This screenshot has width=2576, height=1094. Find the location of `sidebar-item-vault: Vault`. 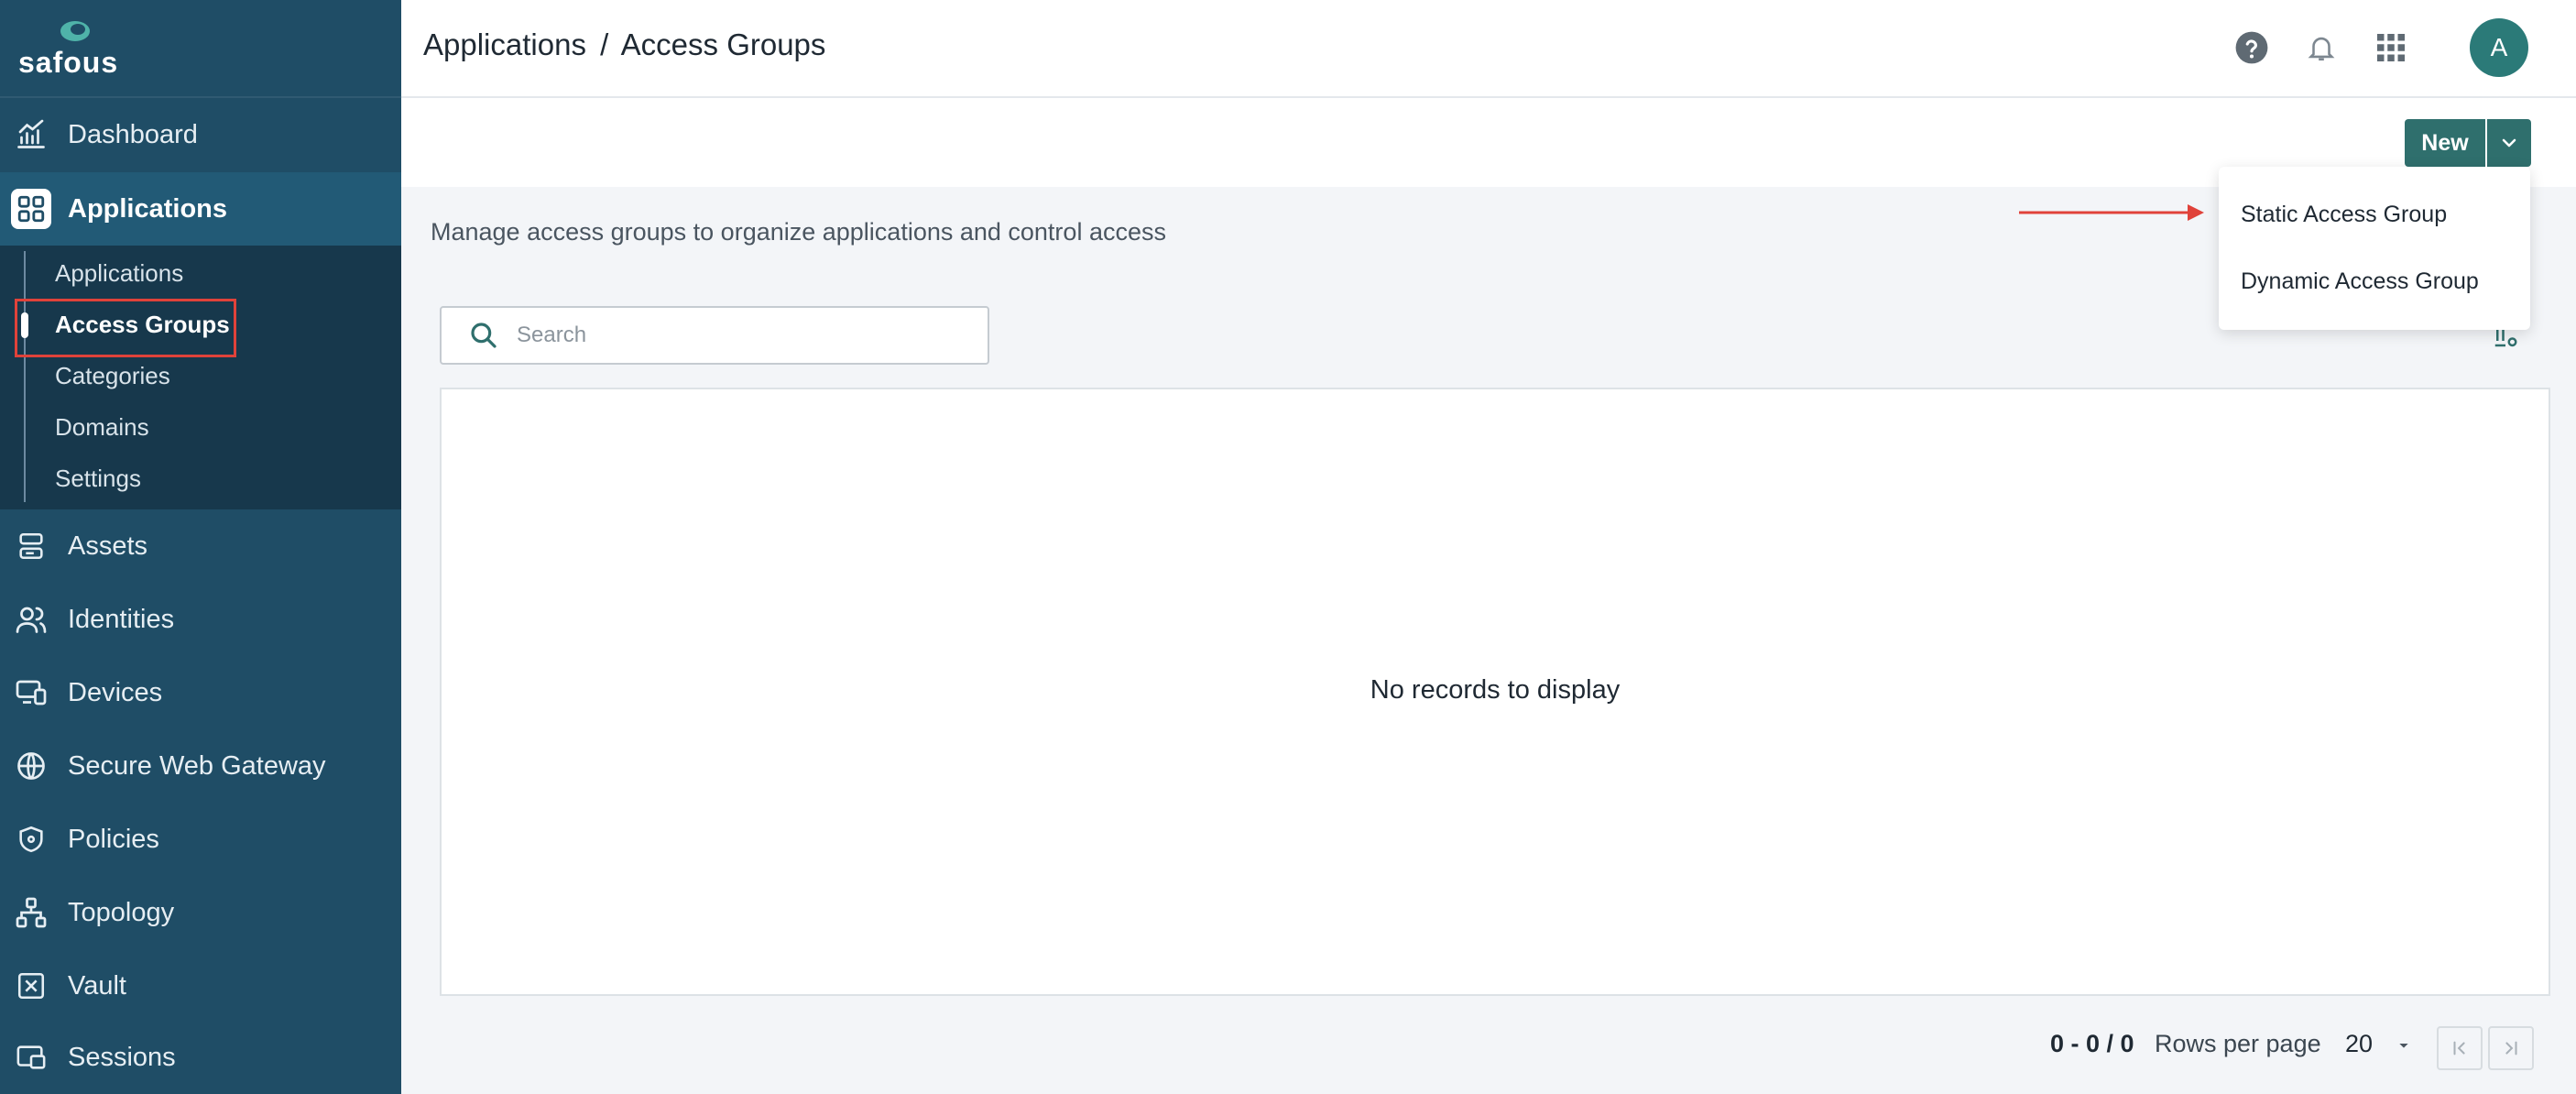

sidebar-item-vault: Vault is located at coordinates (201, 986).